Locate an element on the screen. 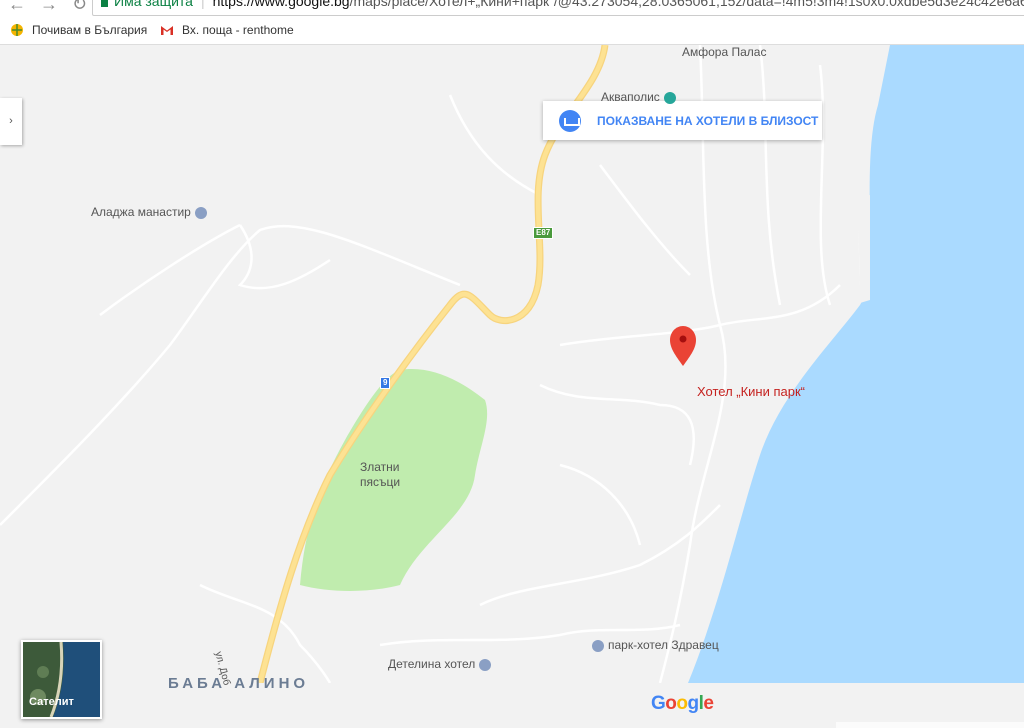 The image size is (1024, 728). lock-icon is located at coordinates (104, 3).